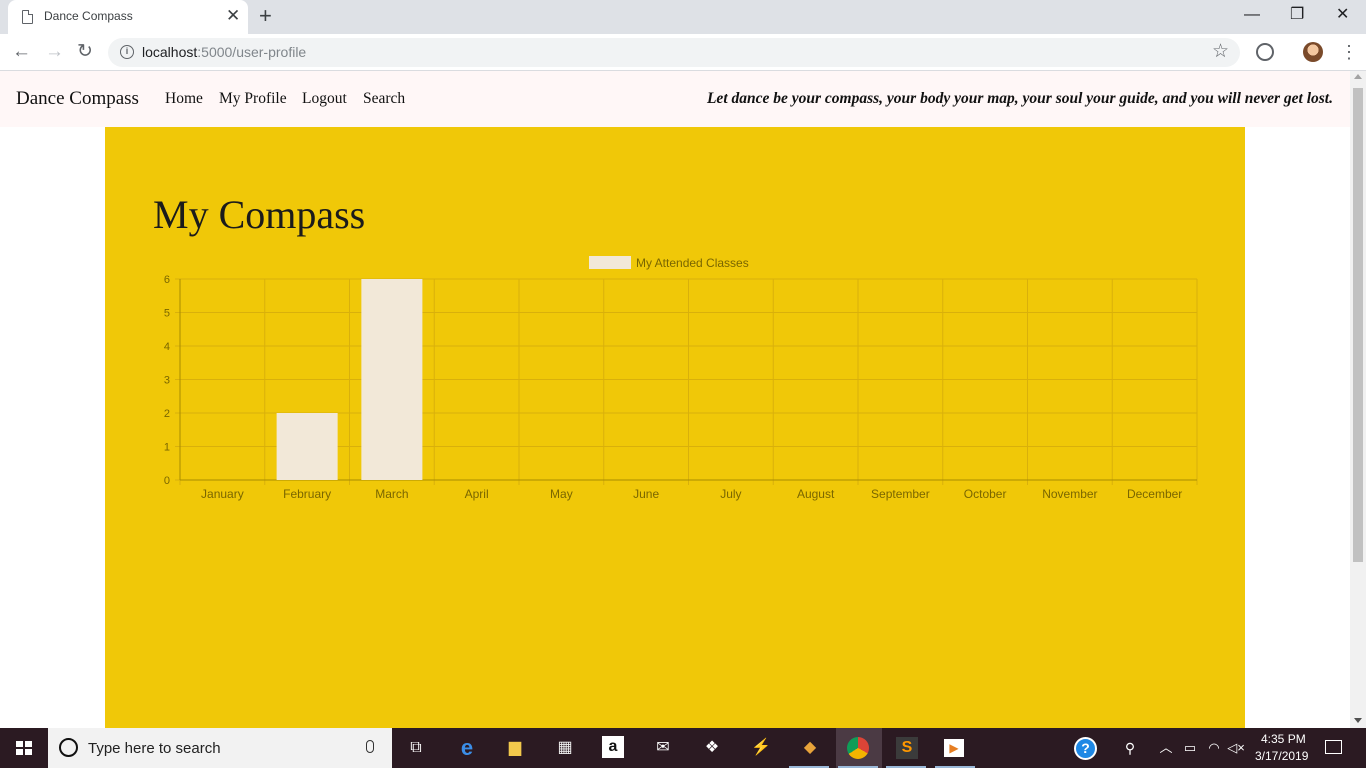 The width and height of the screenshot is (1366, 768). I want to click on browser-tab: Dance Compass ✕, so click(128, 17).